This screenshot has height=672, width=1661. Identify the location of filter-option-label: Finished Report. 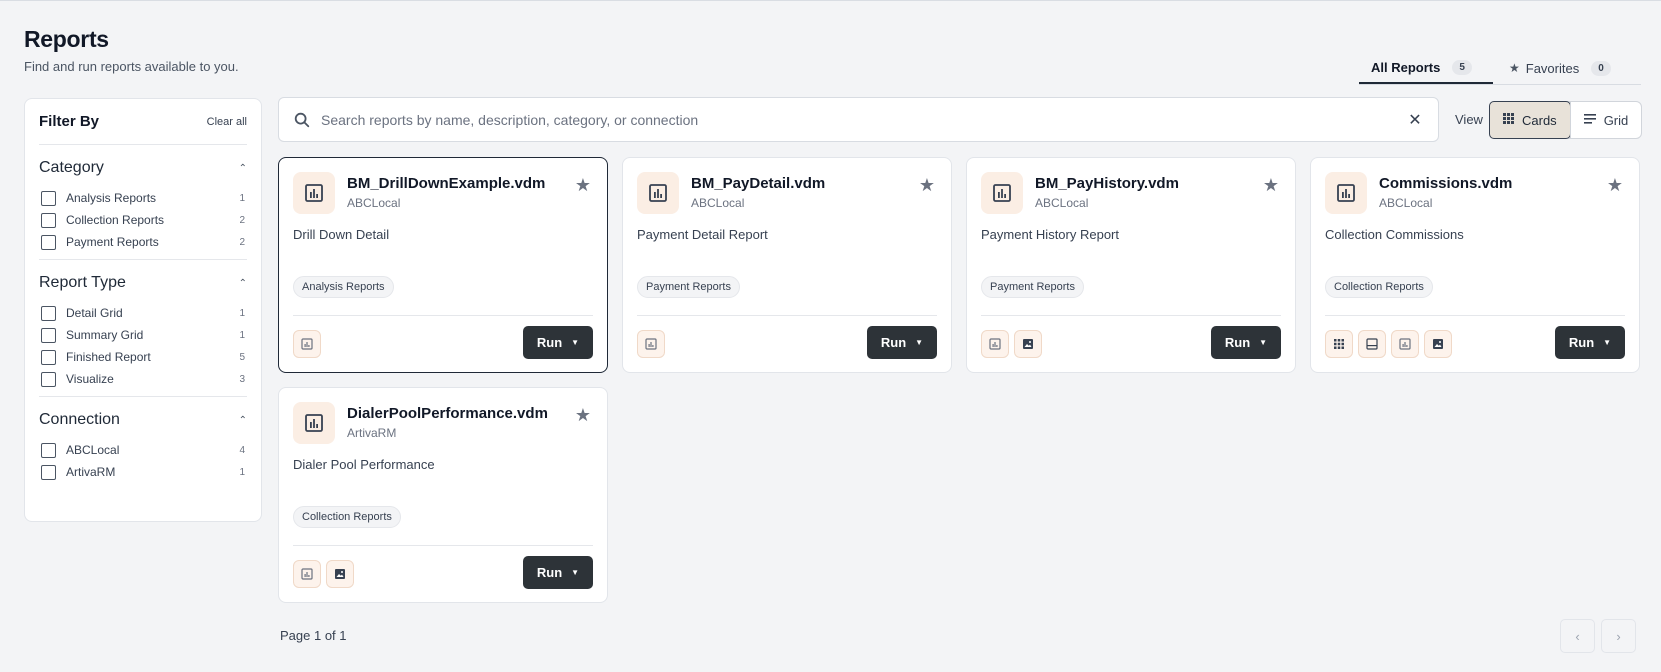
(108, 357).